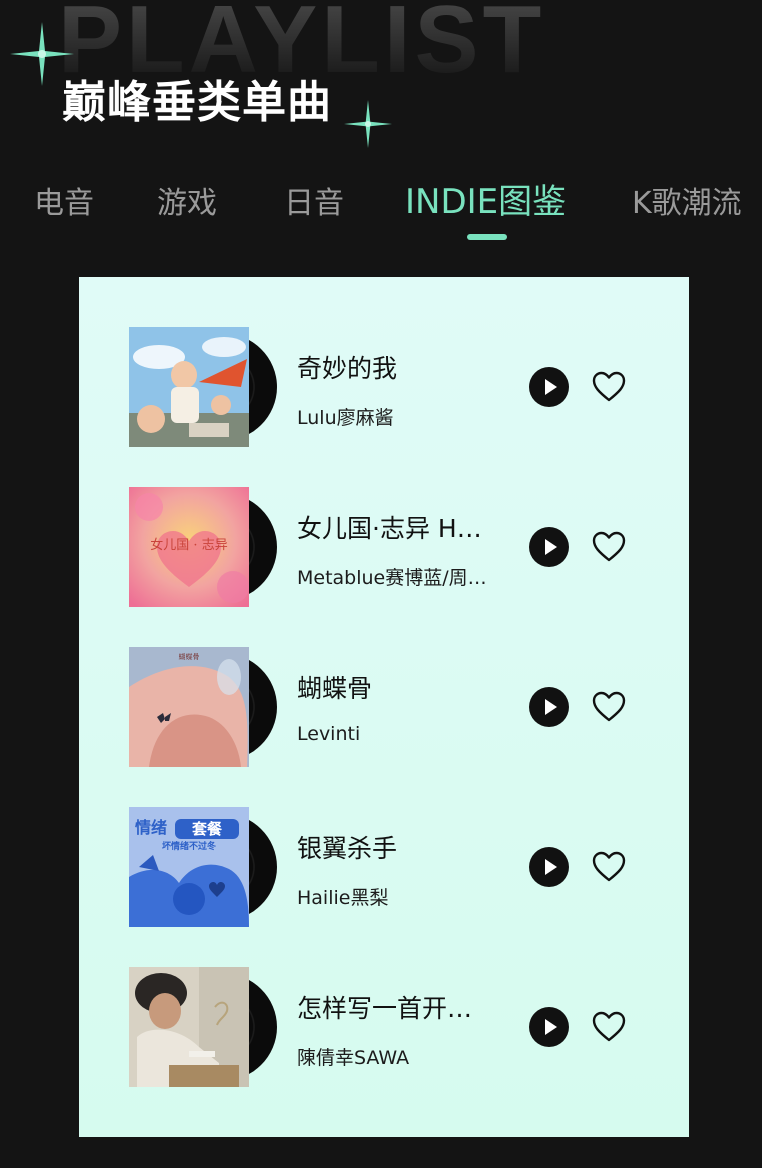  What do you see at coordinates (189, 846) in the screenshot?
I see `cover-text: 坏情绪不过冬` at bounding box center [189, 846].